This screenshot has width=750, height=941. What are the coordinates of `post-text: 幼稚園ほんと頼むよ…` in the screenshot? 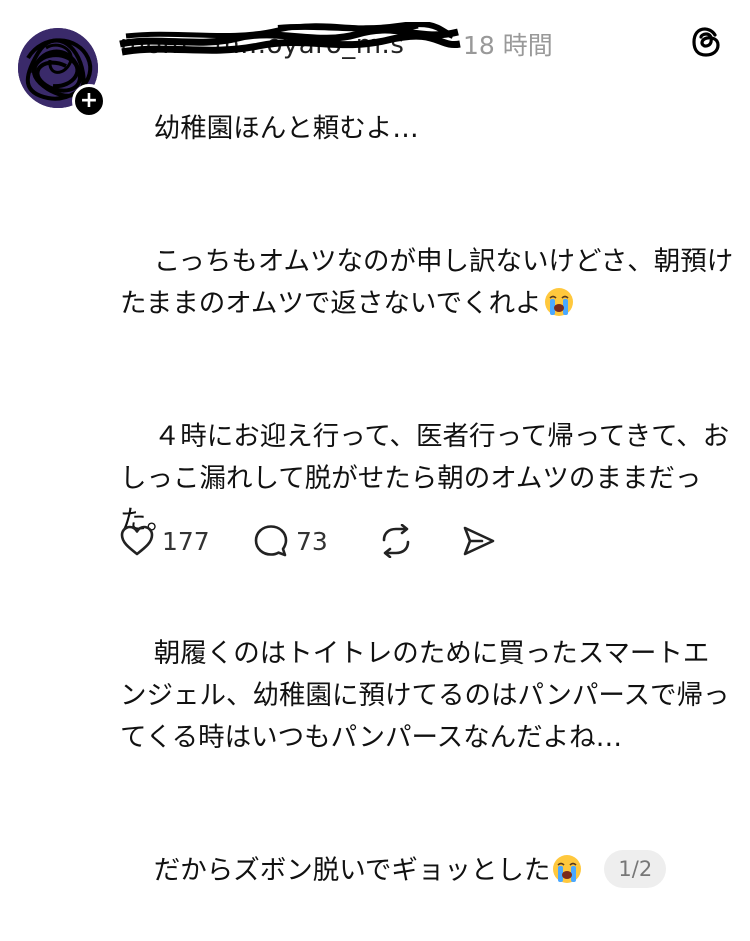 It's located at (286, 128).